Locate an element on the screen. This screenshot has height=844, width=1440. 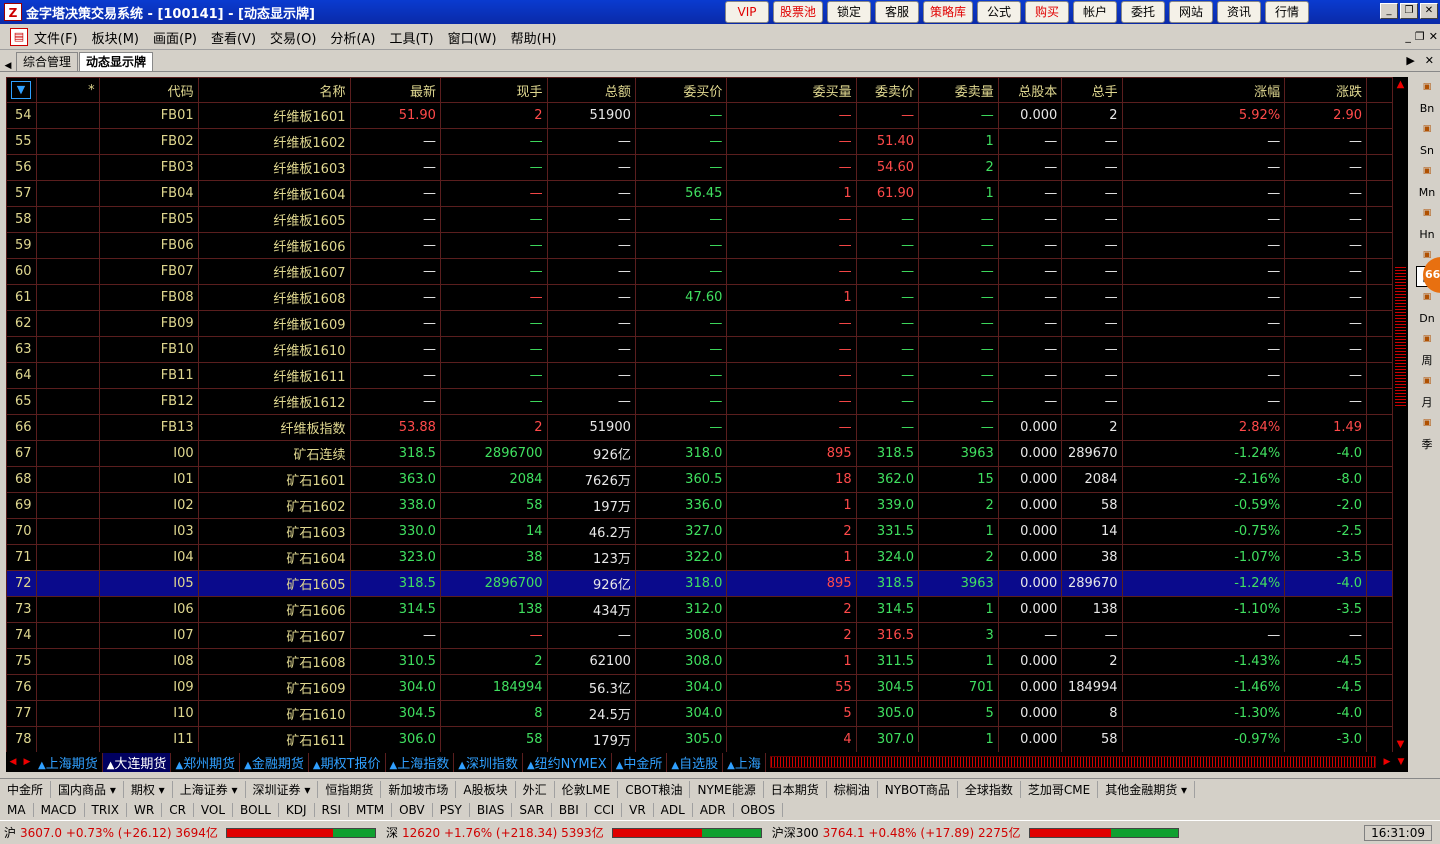
indicator-sar: SAR is located at coordinates (532, 810).